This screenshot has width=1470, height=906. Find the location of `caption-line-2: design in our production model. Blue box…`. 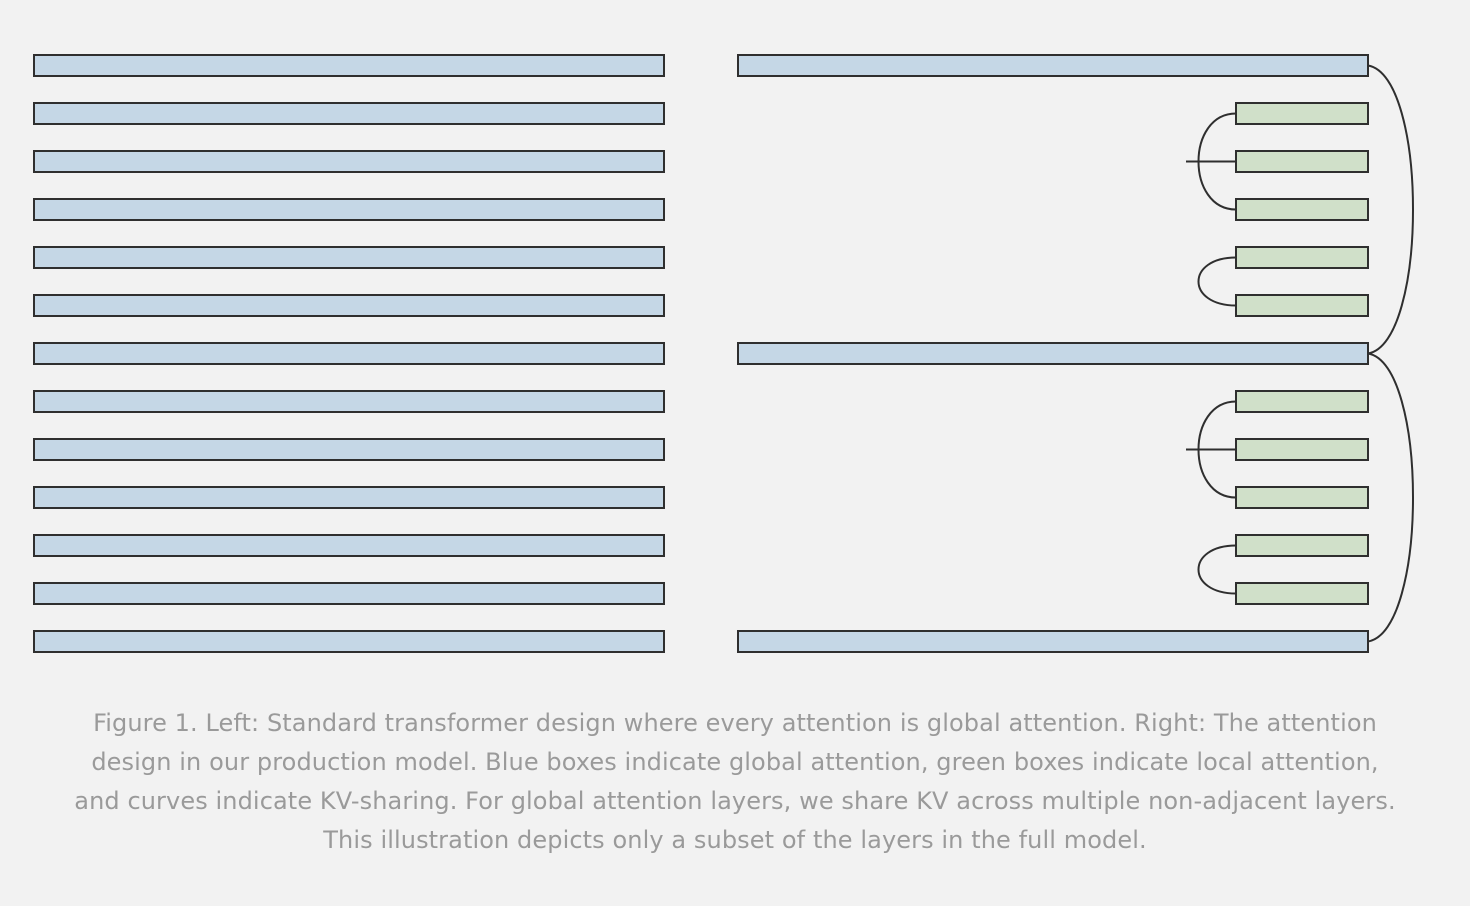

caption-line-2: design in our production model. Blue box… is located at coordinates (735, 762).